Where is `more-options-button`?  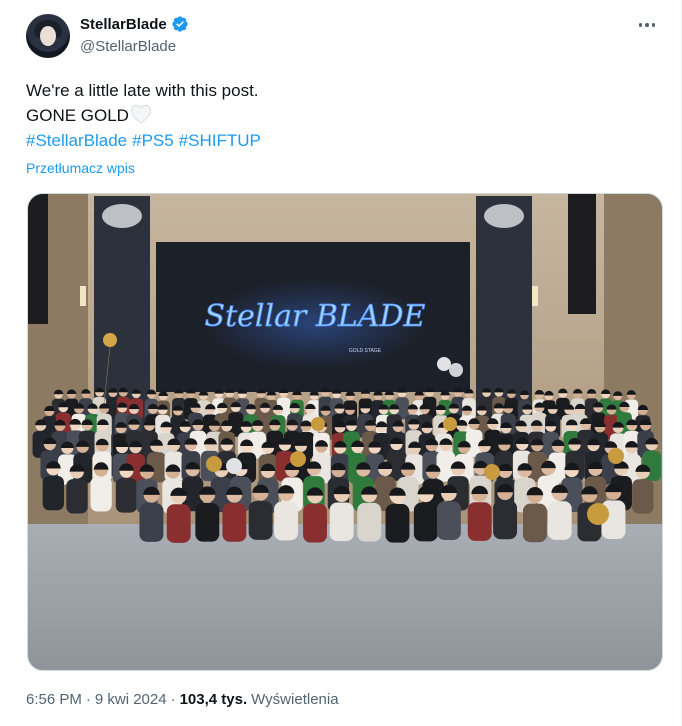
more-options-button is located at coordinates (647, 25).